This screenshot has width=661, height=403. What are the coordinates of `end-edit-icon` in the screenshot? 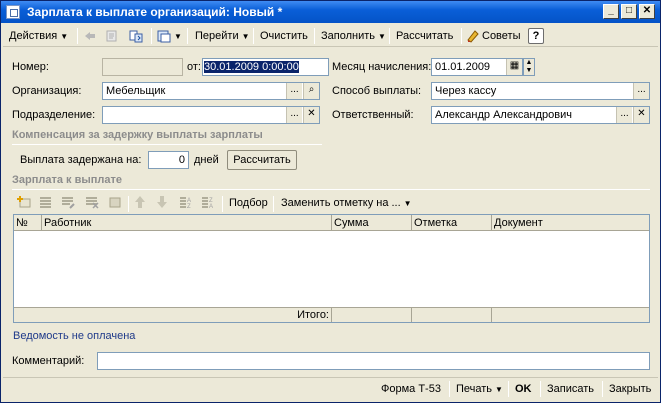 It's located at (116, 202).